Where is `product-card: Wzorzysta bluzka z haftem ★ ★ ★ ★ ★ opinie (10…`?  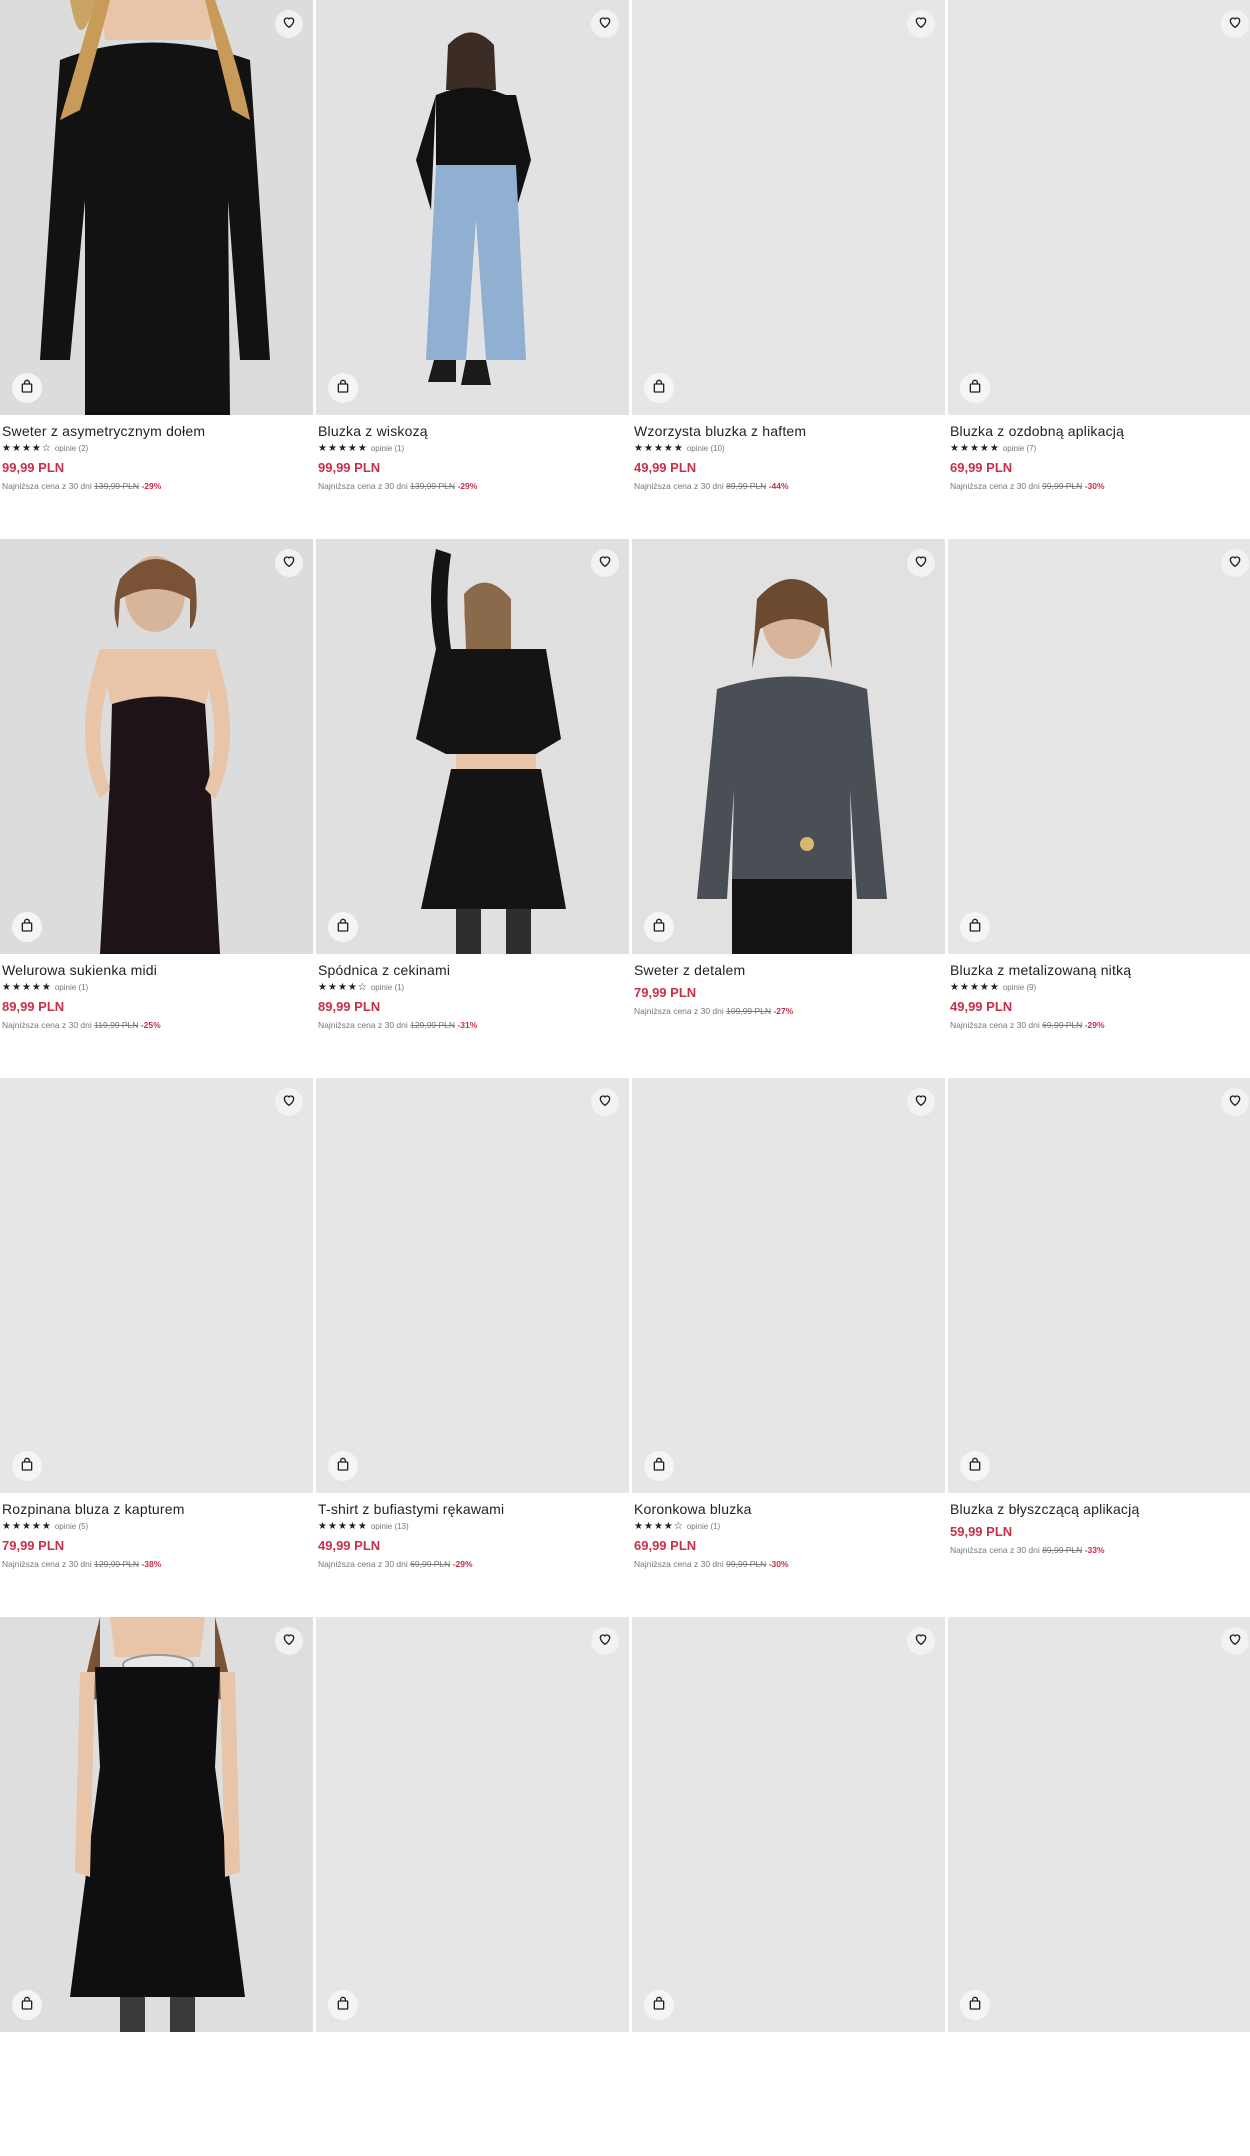 product-card: Wzorzysta bluzka z haftem ★ ★ ★ ★ ★ opinie (10… is located at coordinates (788, 269).